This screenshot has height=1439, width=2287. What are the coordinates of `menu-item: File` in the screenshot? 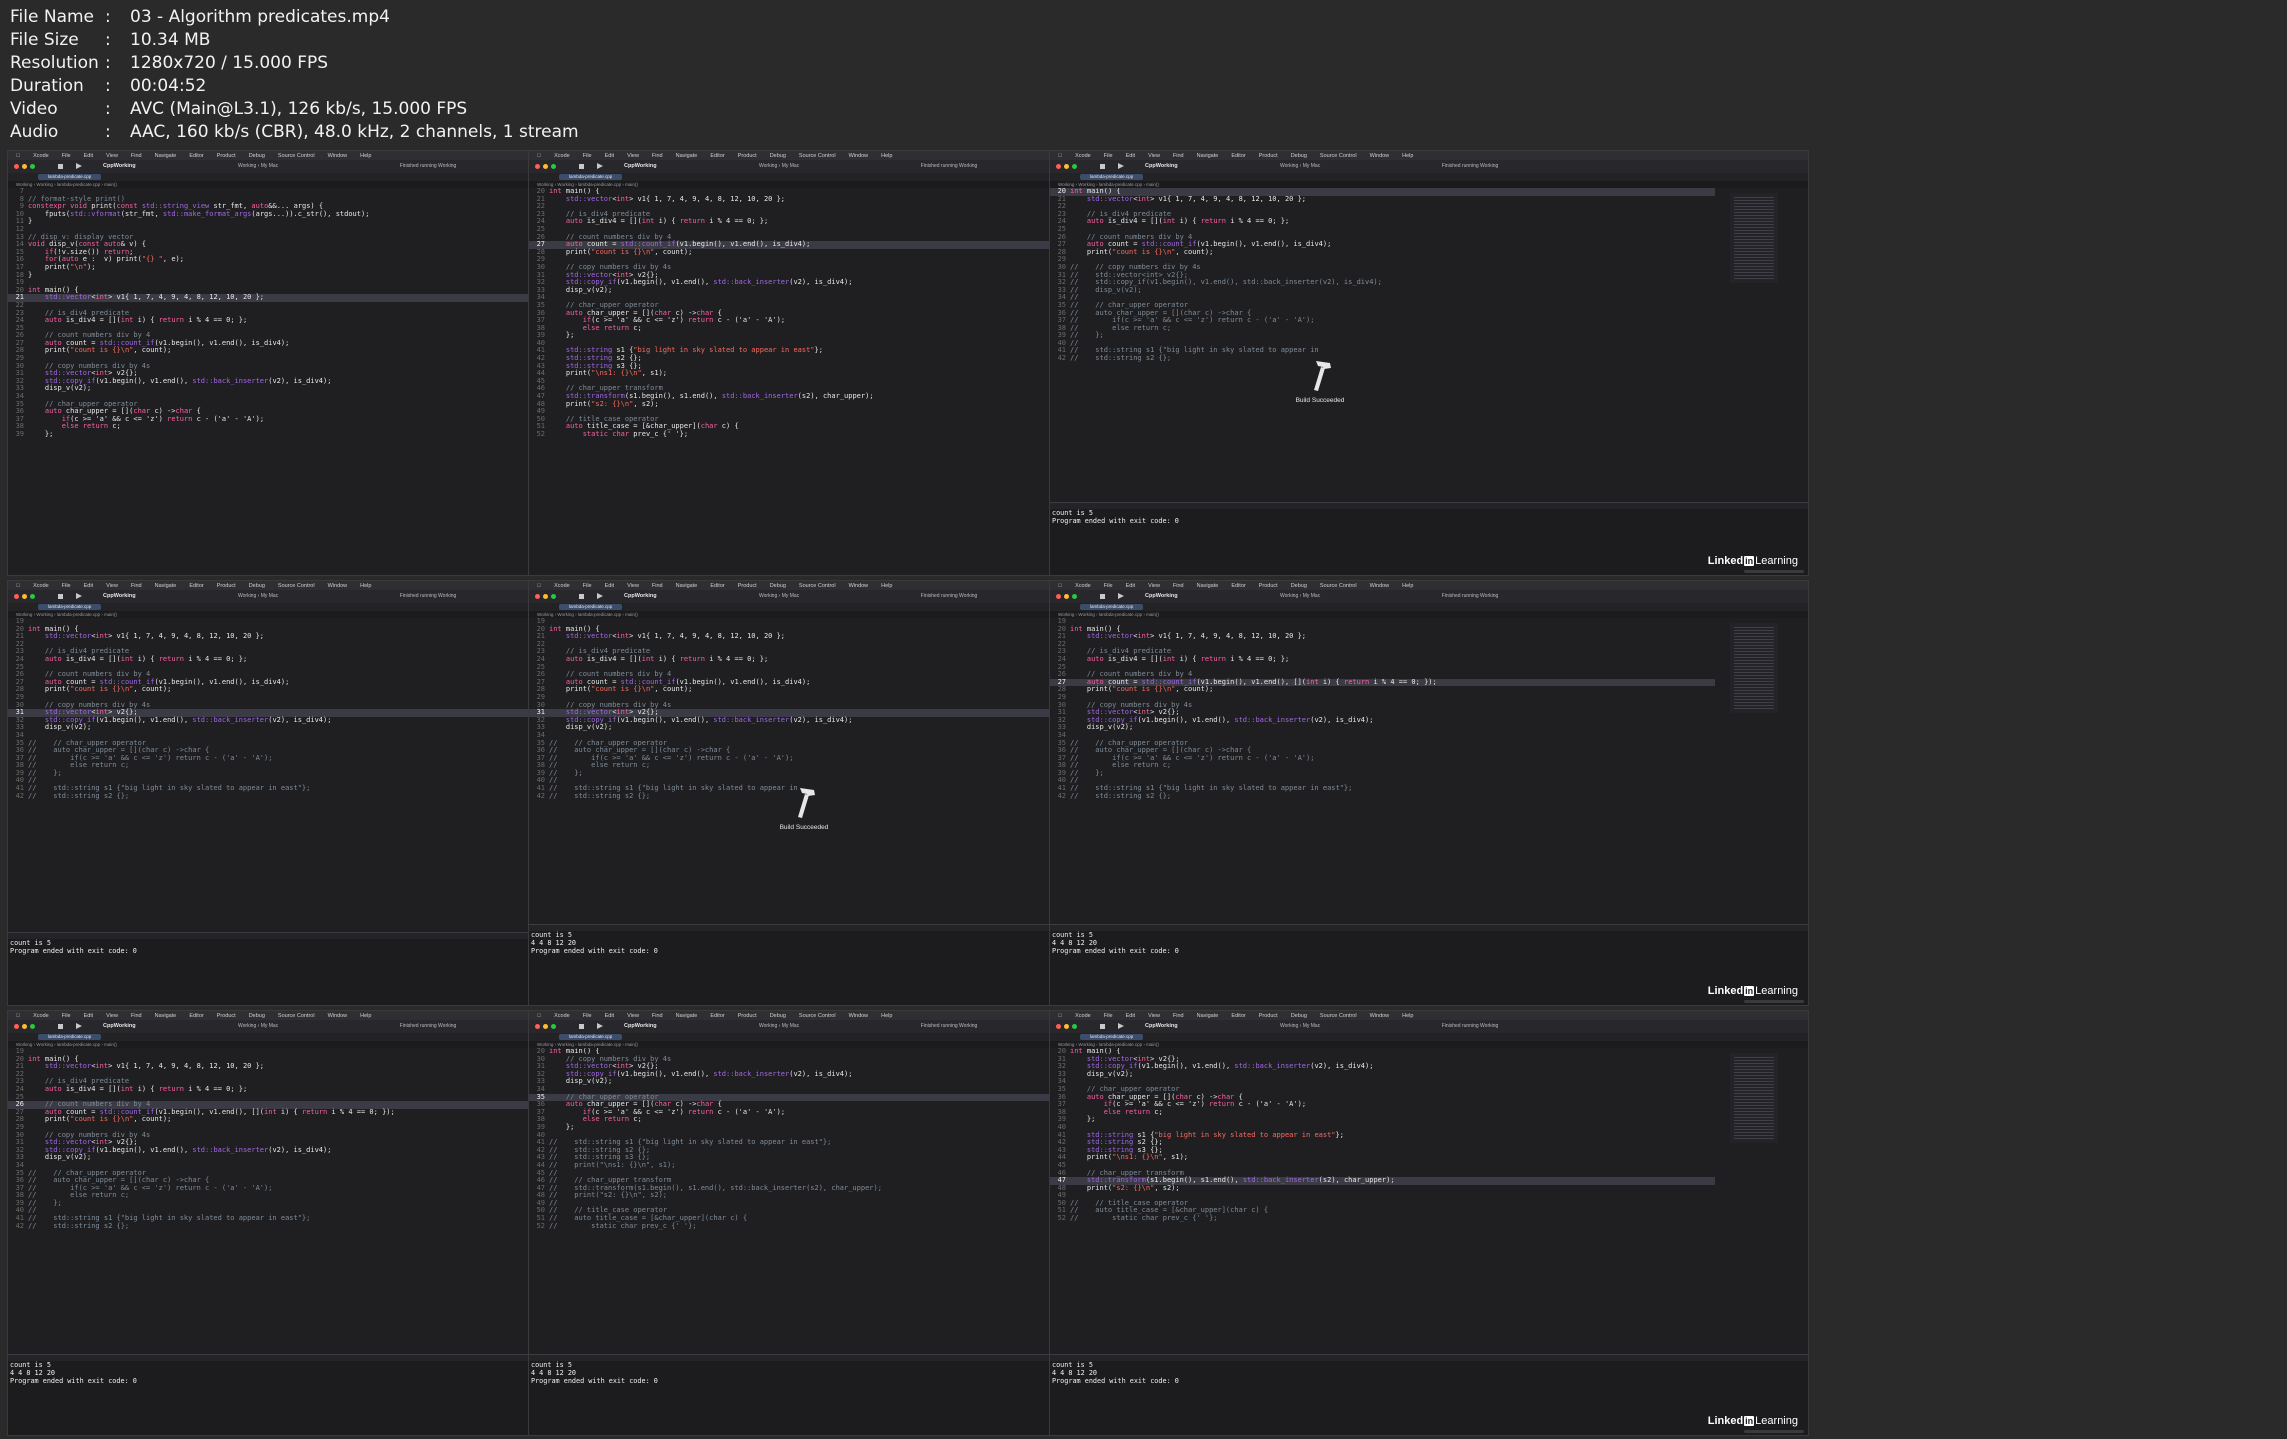 It's located at (66, 1016).